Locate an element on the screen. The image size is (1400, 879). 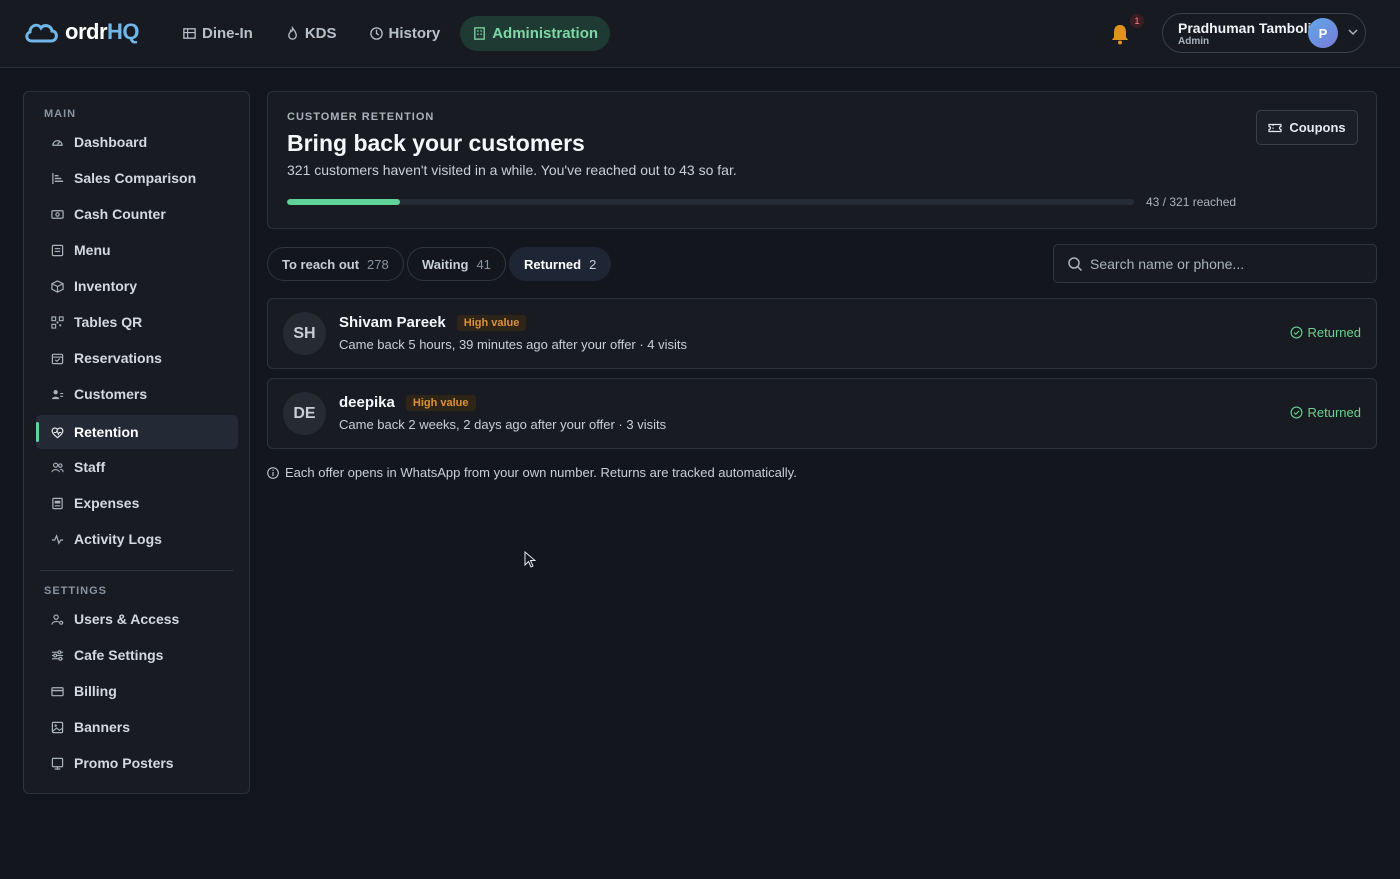
tab-returned: Returned 2 is located at coordinates (560, 264).